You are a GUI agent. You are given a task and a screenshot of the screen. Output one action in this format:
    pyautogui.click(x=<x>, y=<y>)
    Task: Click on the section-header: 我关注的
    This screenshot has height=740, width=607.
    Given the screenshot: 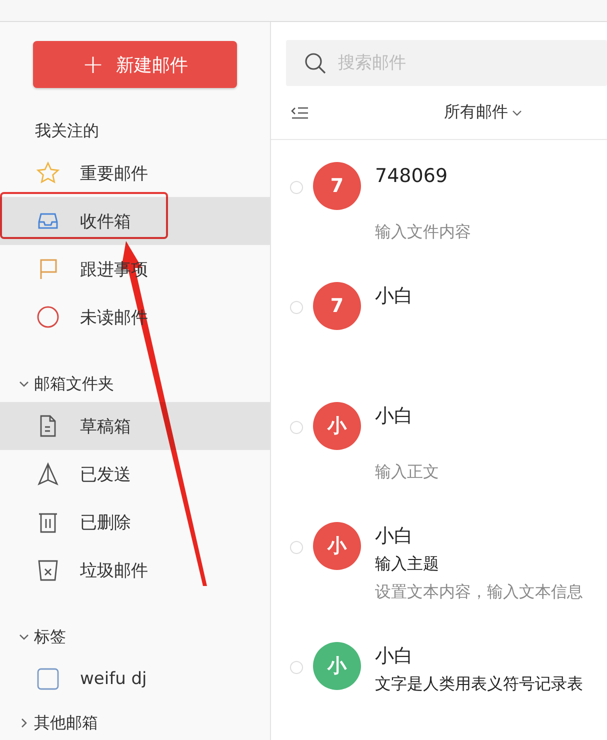 What is the action you would take?
    pyautogui.click(x=67, y=131)
    